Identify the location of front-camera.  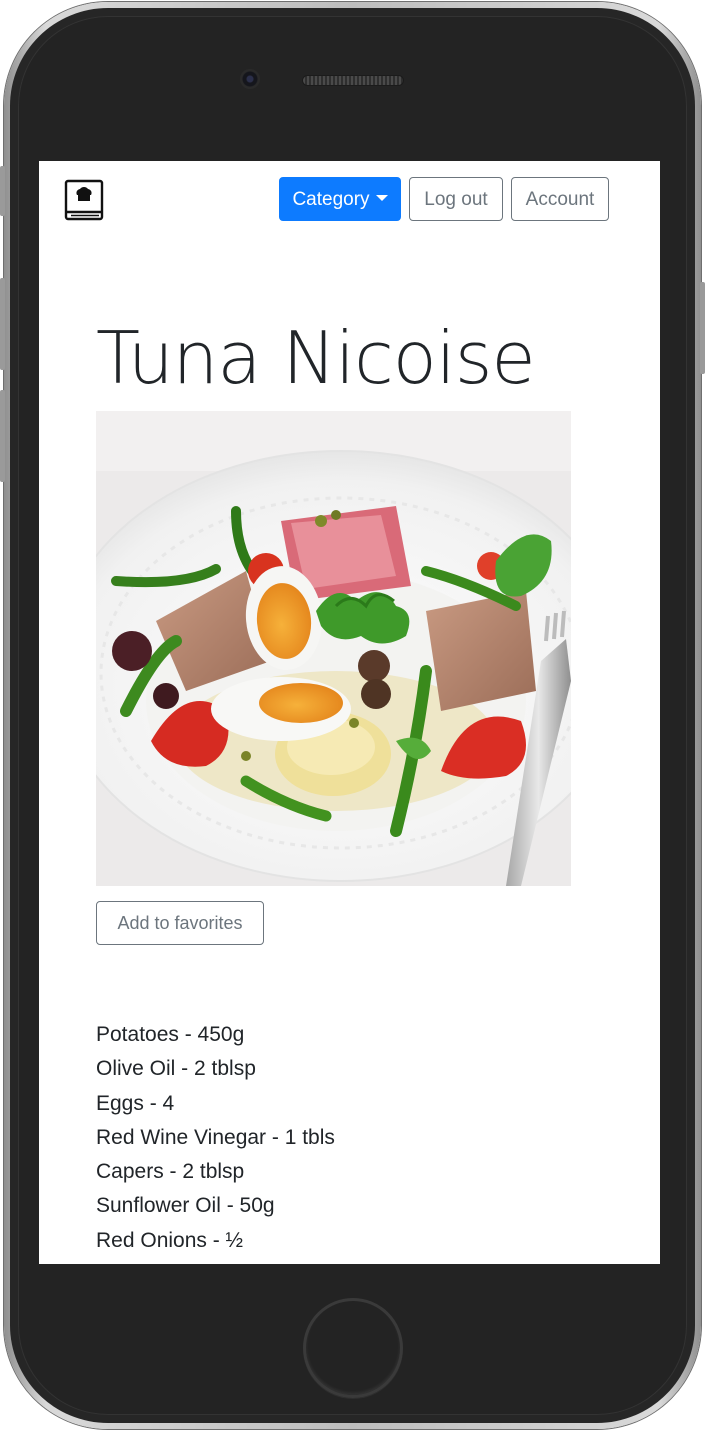
(250, 79).